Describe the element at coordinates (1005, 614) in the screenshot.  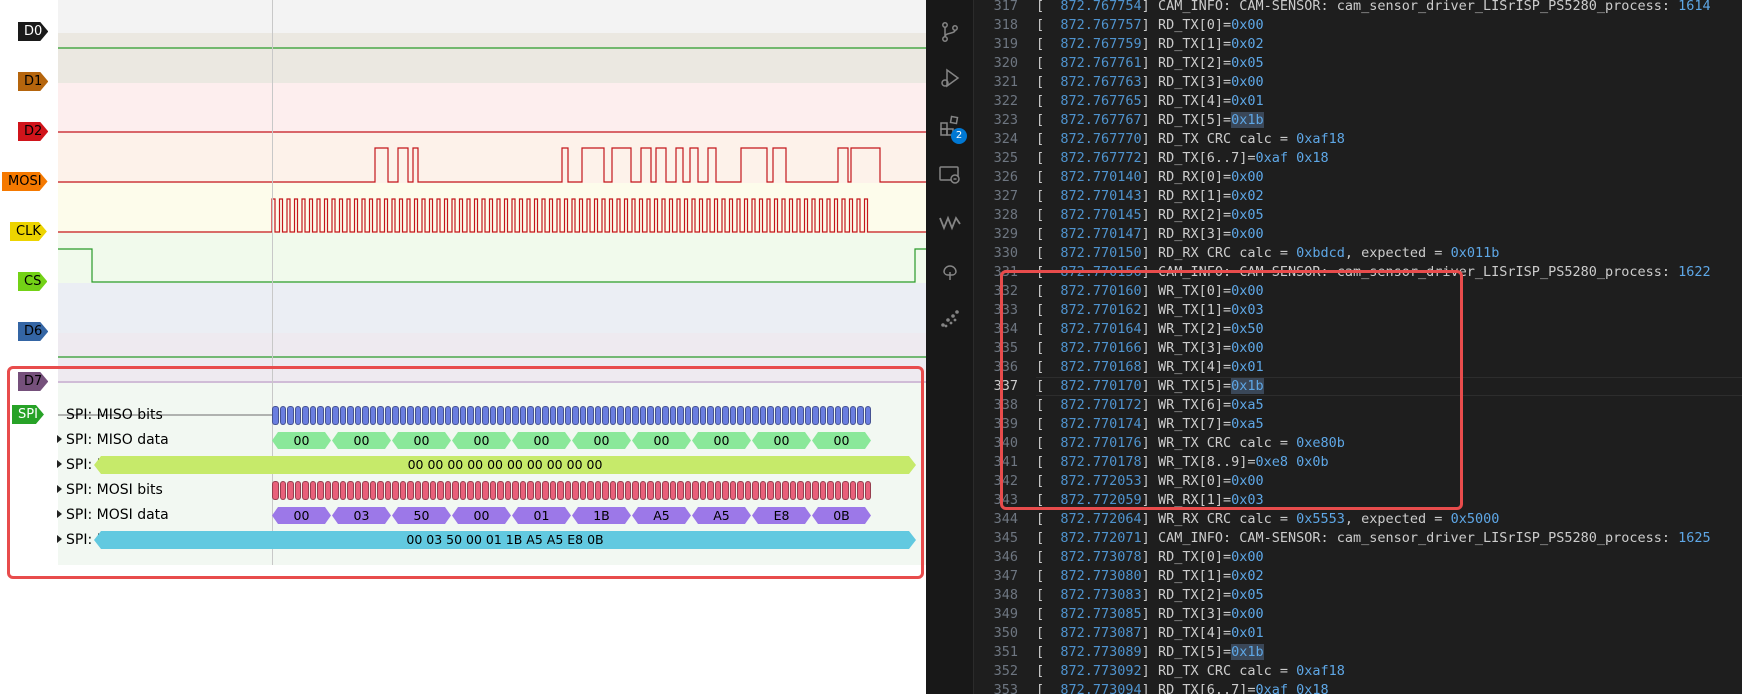
I see `line-number: 349` at that location.